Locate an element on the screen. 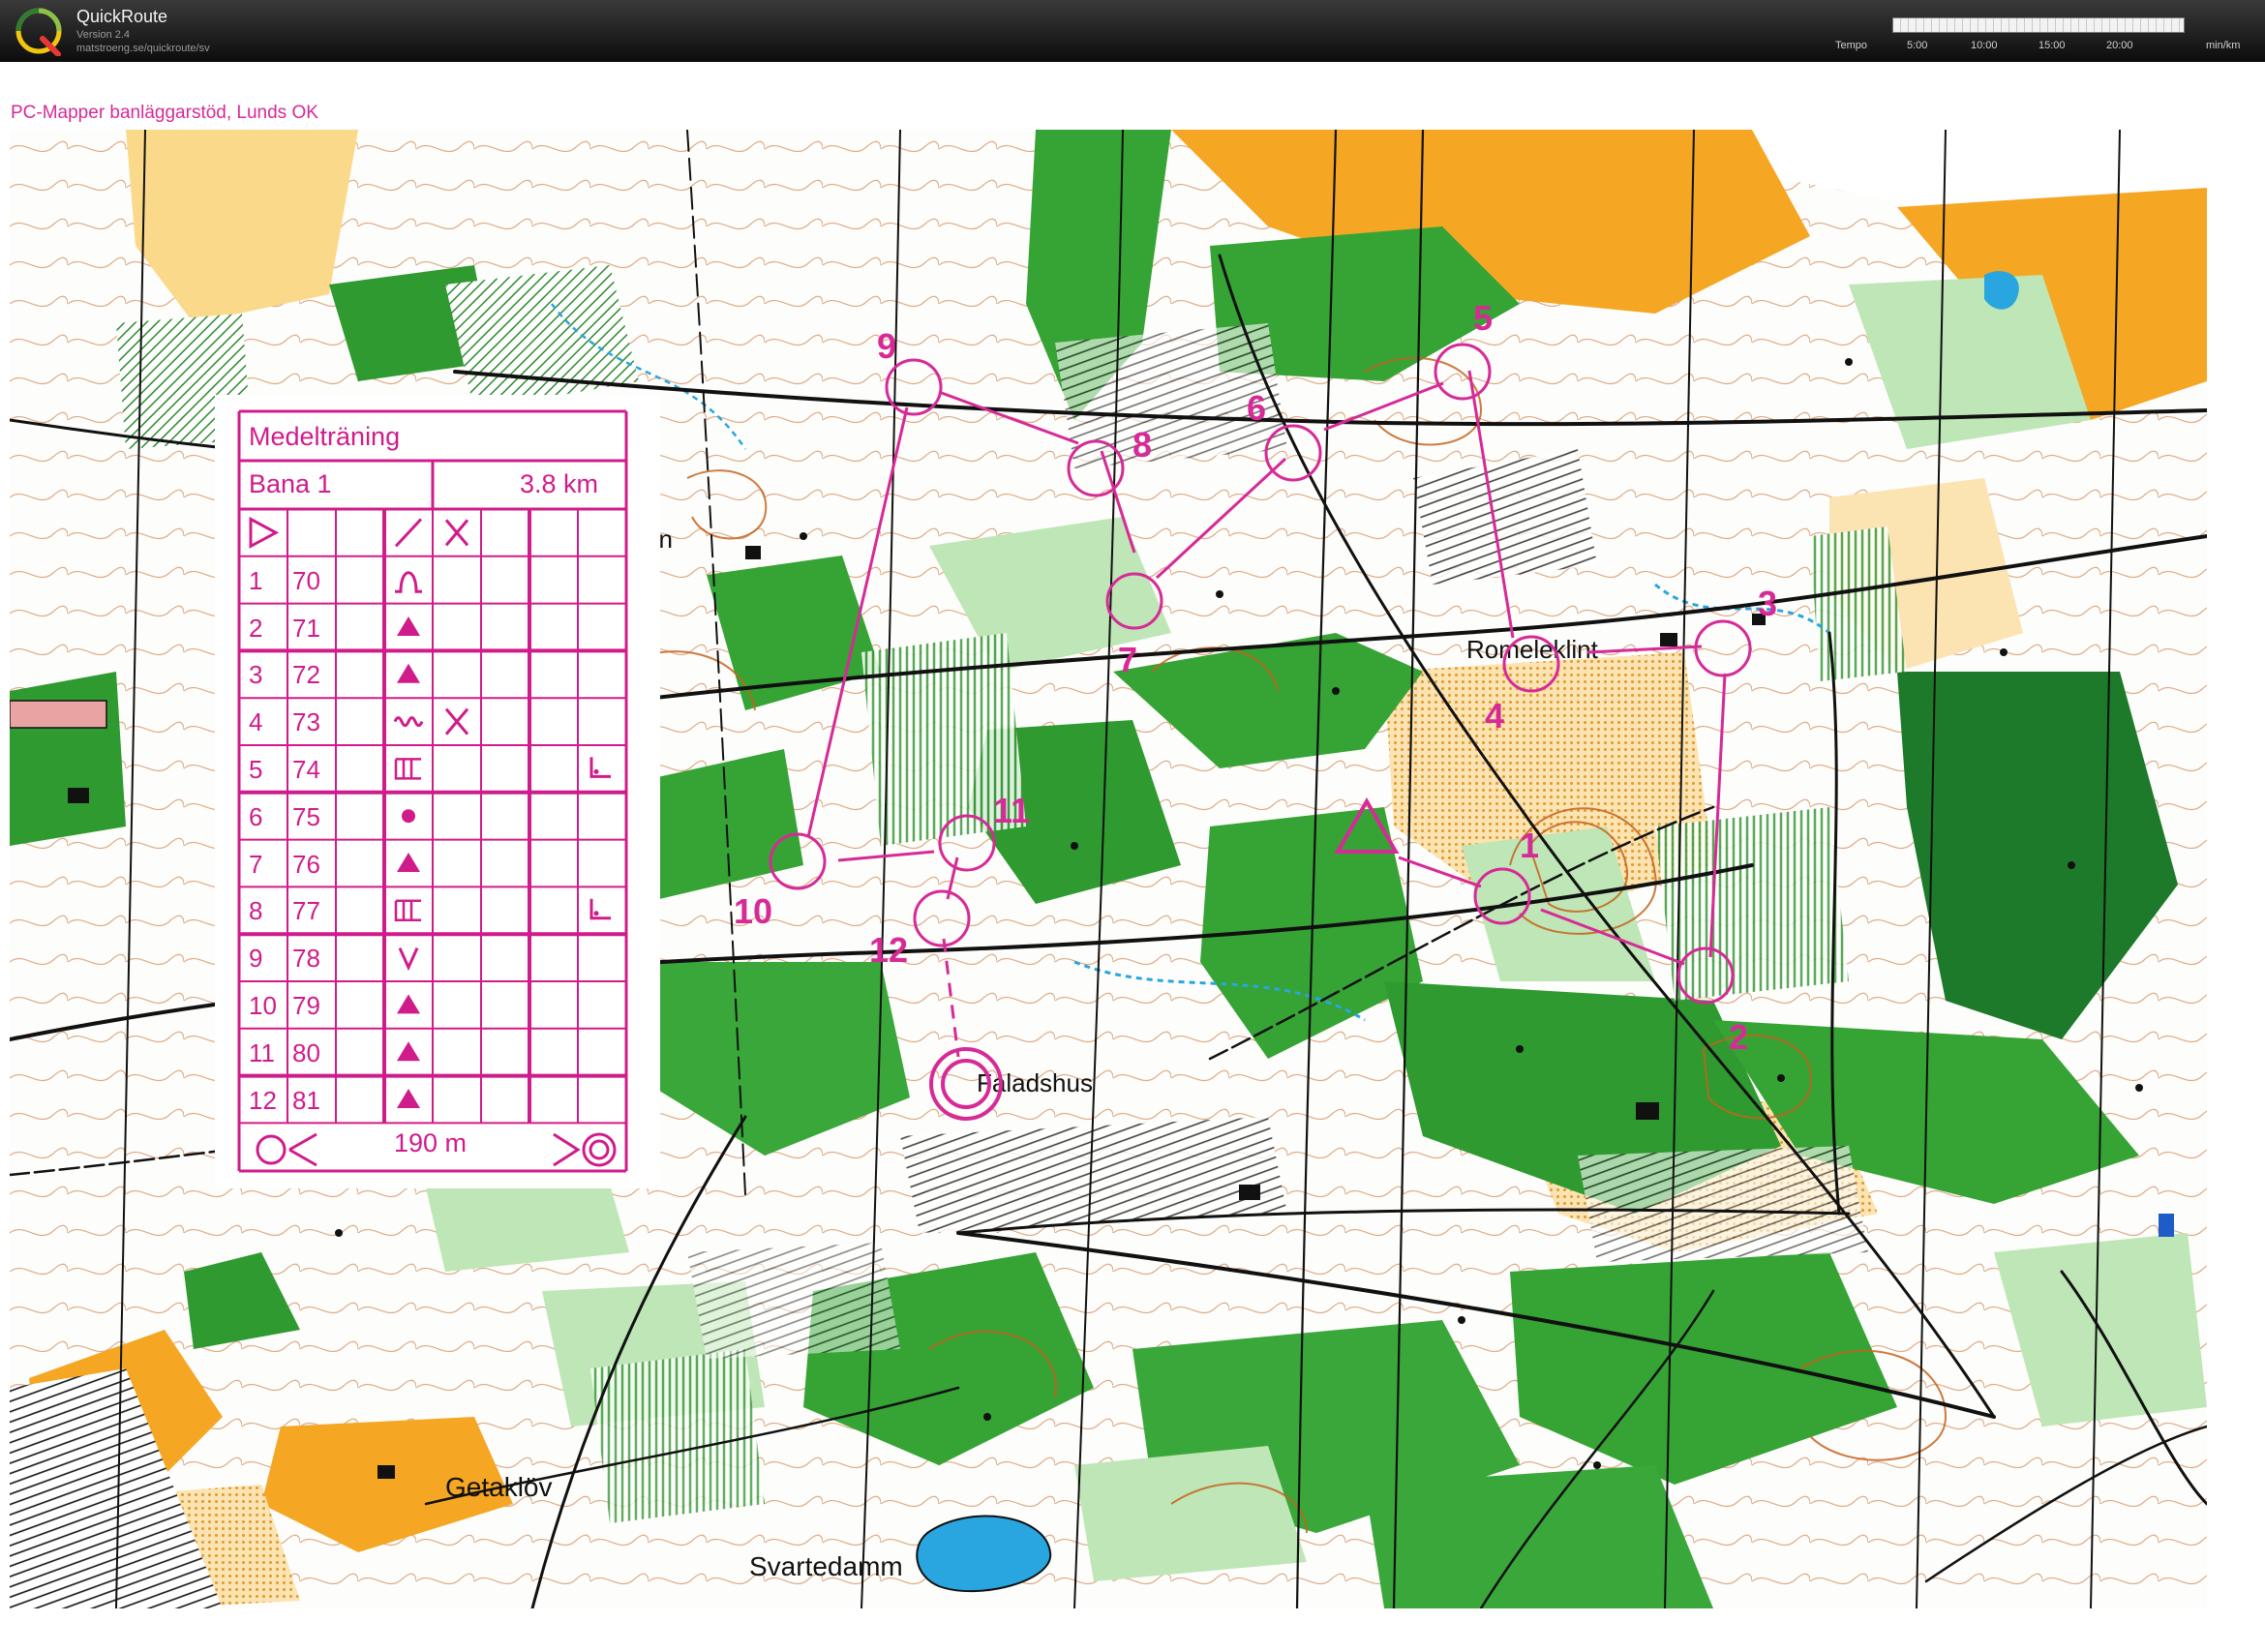 The image size is (2265, 1652). erosion-gully-icon is located at coordinates (408, 722).